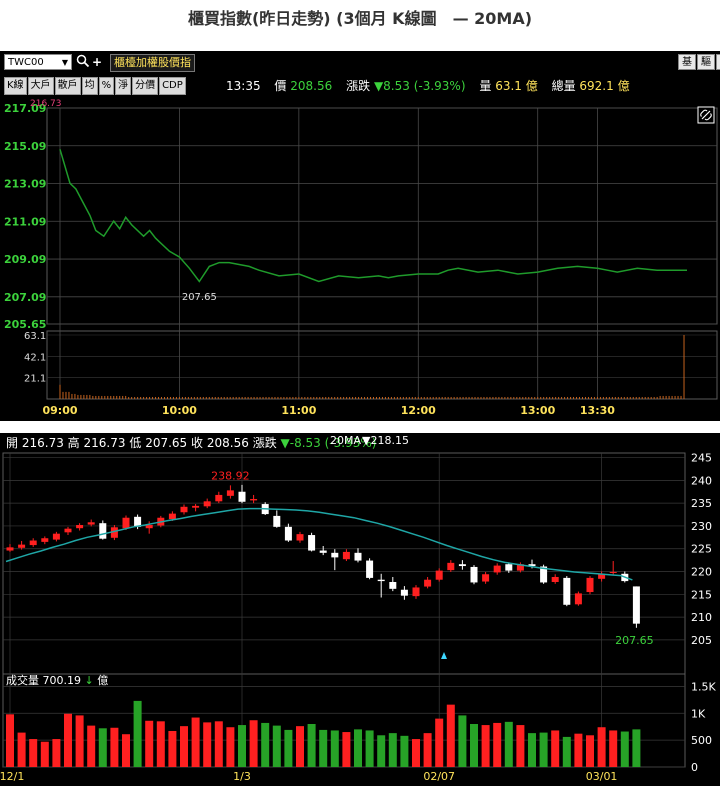 The image size is (720, 786). I want to click on price-tick-label: 205.65, so click(25, 324).